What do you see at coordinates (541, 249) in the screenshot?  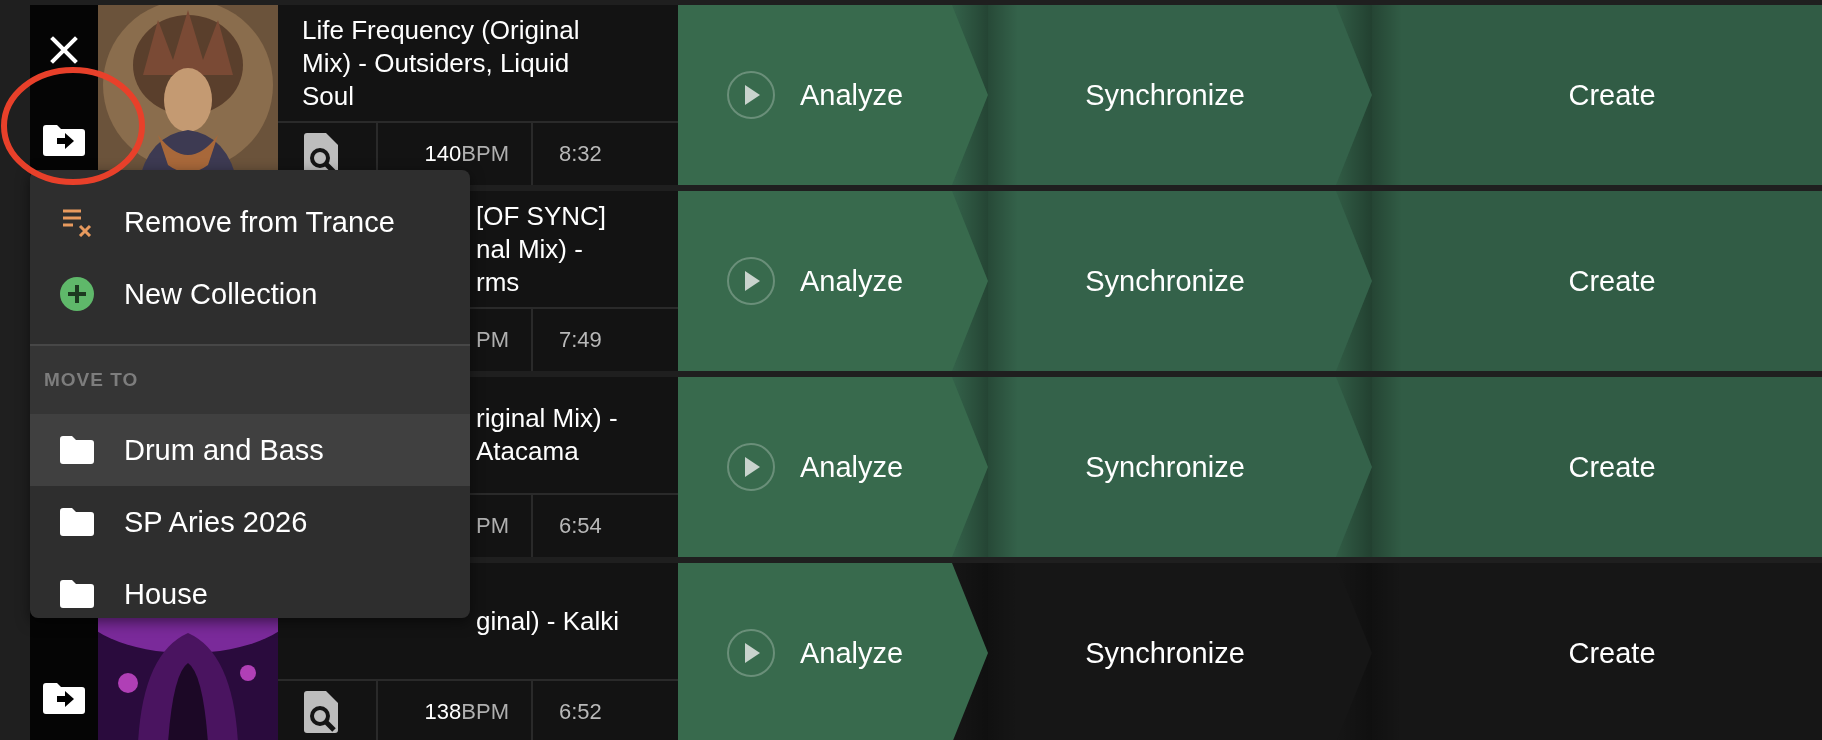 I see `track-title: [OF SYNC] nal Mix) - rms` at bounding box center [541, 249].